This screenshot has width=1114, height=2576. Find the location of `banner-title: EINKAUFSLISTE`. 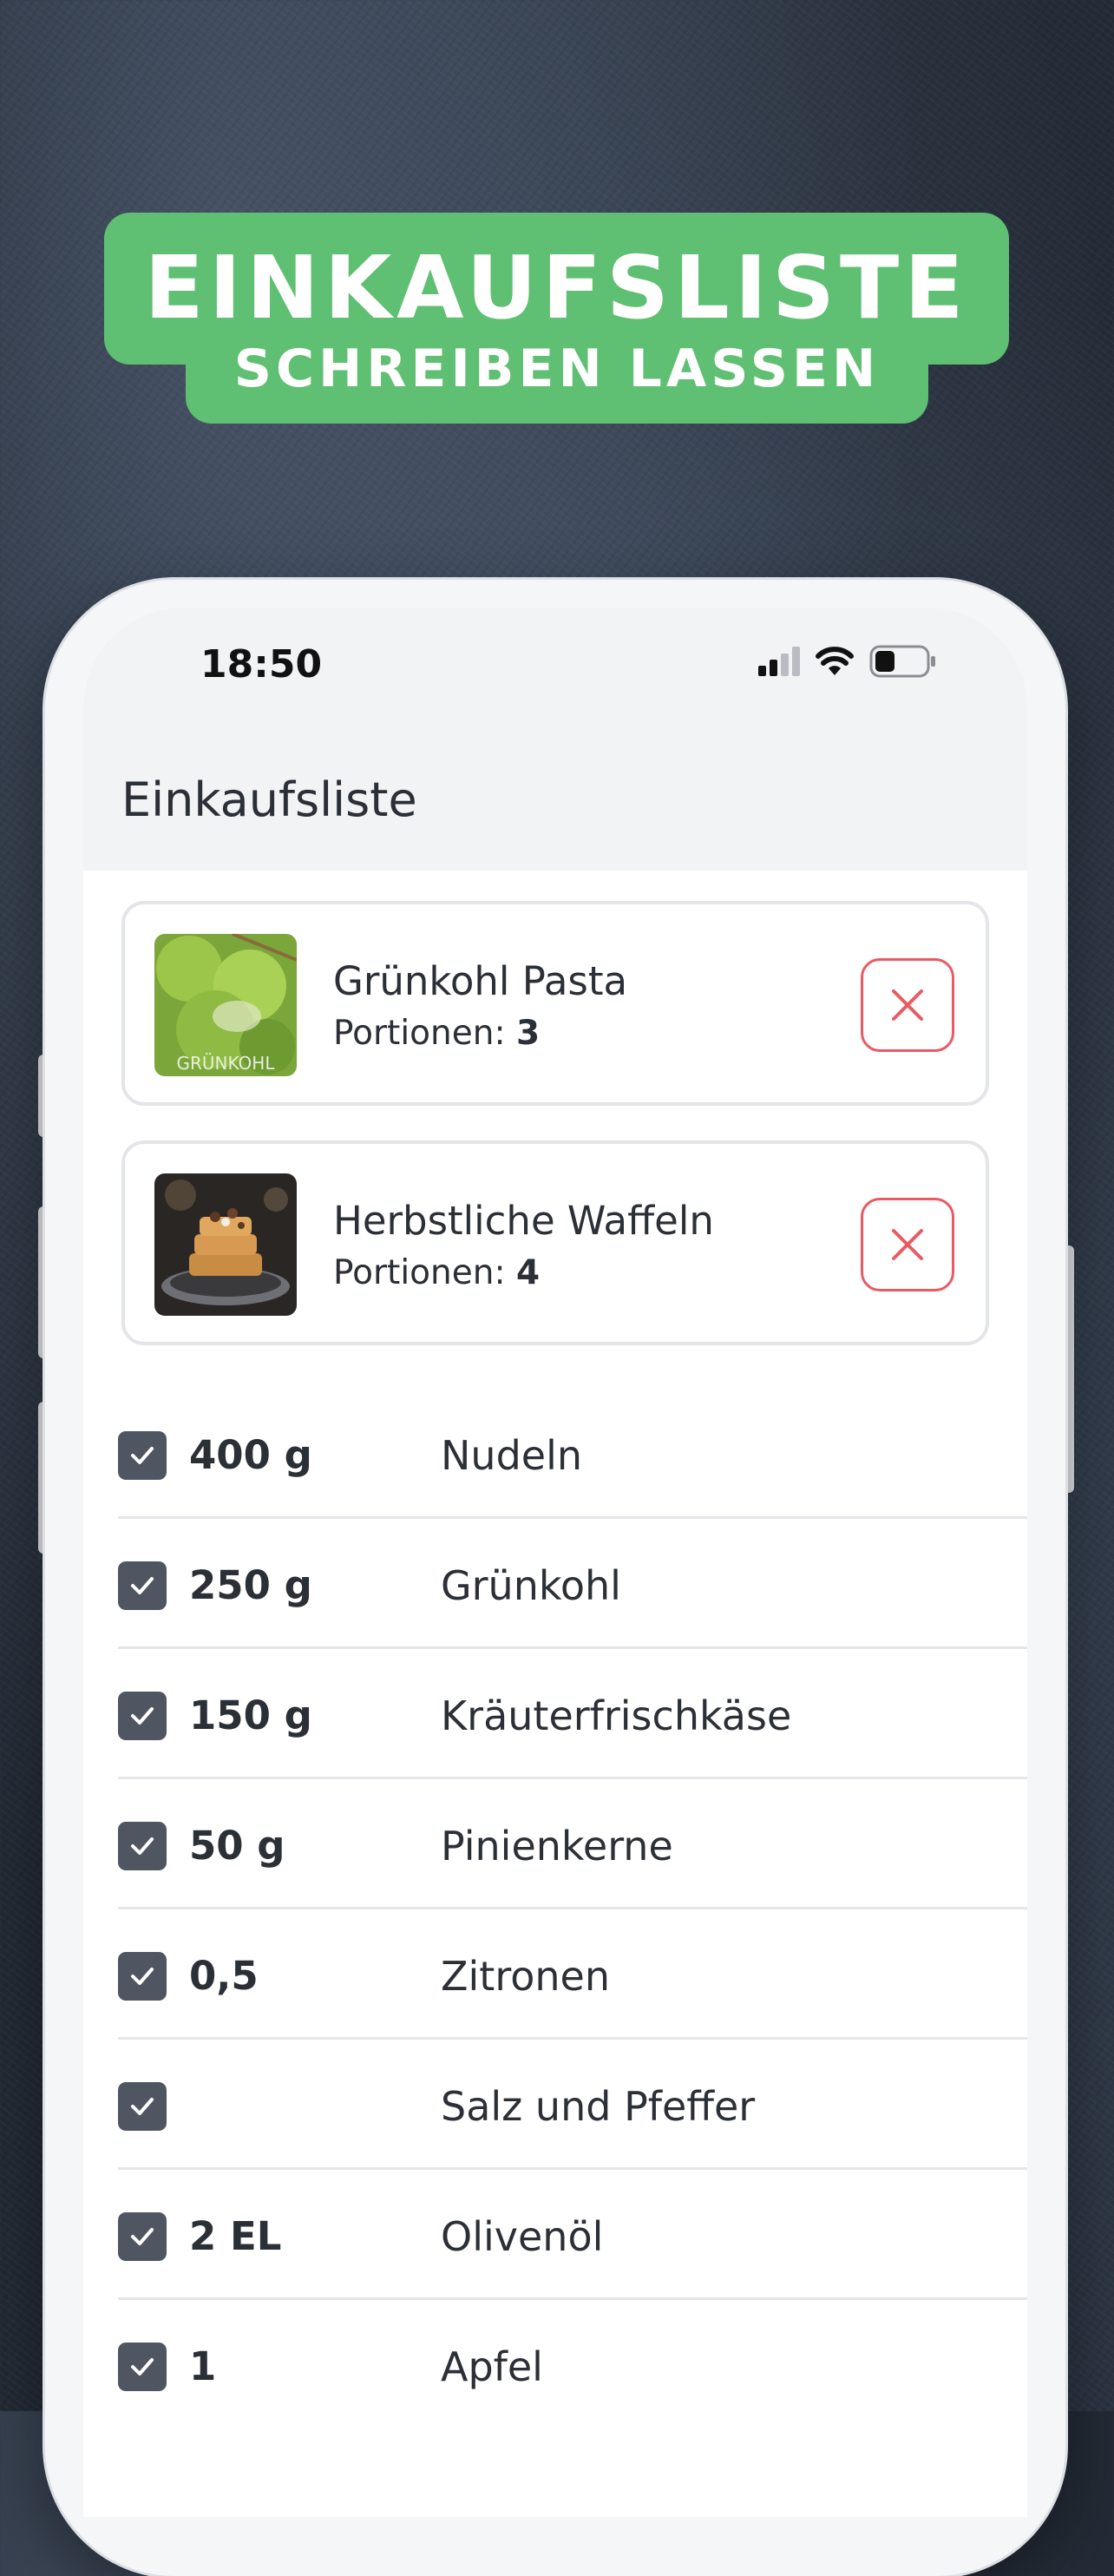

banner-title: EINKAUFSLISTE is located at coordinates (556, 287).